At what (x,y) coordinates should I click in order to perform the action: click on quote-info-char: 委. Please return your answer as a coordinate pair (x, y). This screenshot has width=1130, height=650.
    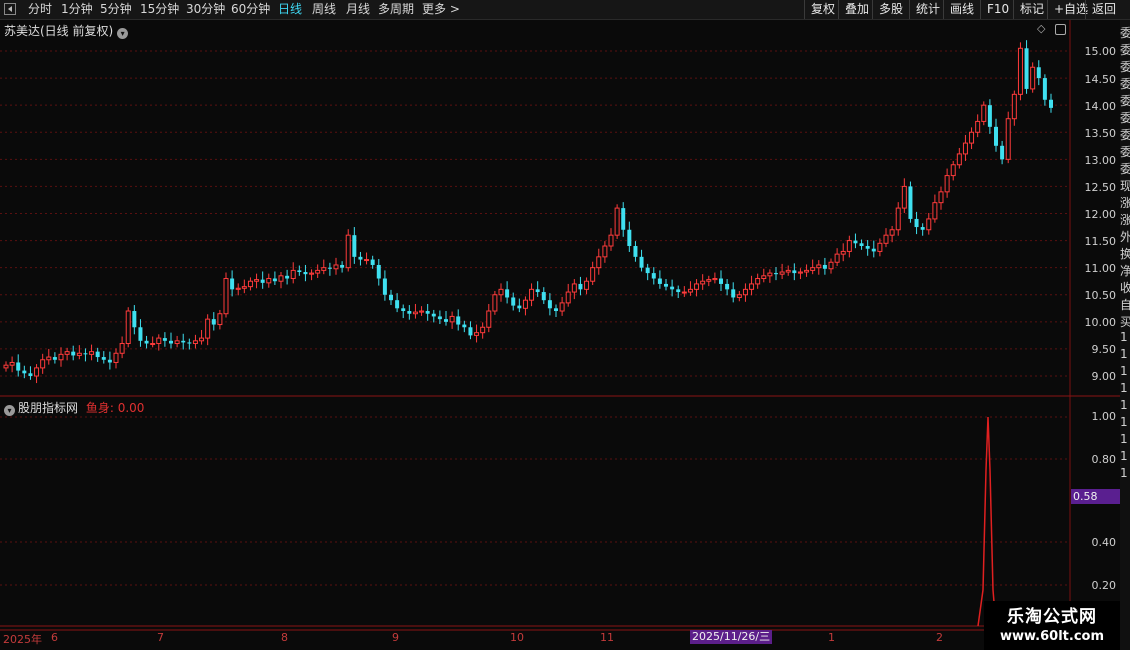
    Looking at the image, I should click on (1125, 33).